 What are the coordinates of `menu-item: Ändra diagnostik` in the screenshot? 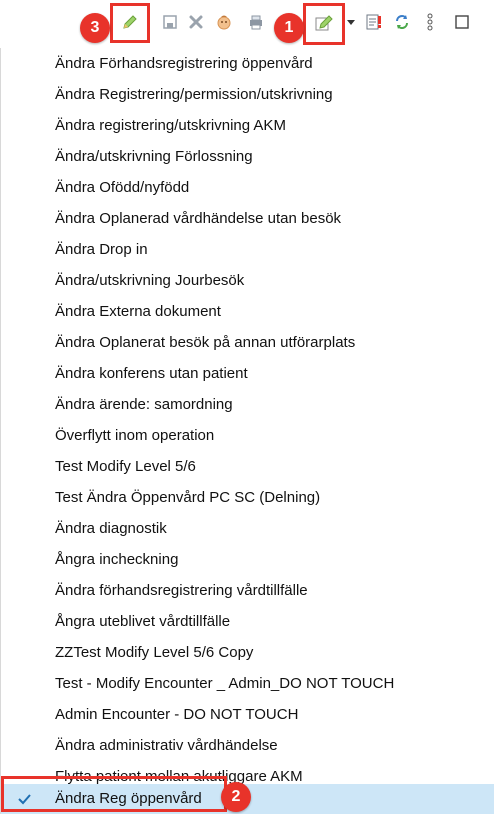 It's located at (247, 529).